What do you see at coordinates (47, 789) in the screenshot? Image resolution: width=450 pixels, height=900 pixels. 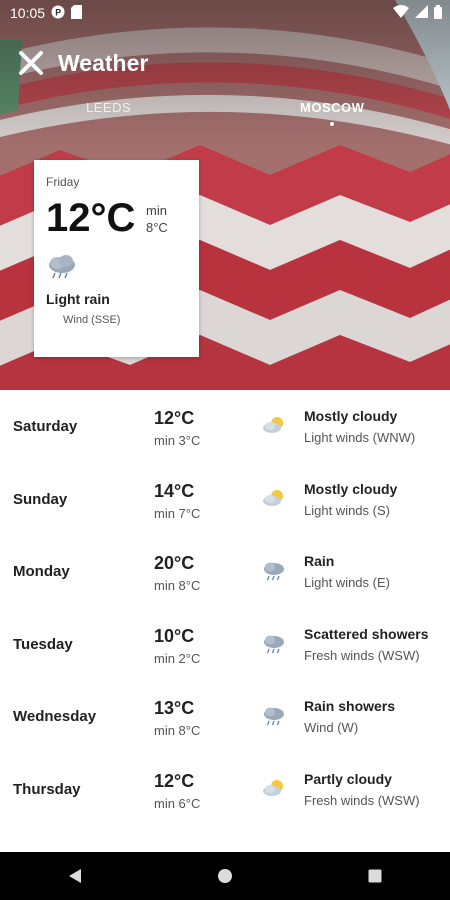 I see `forecast-day: Thursday` at bounding box center [47, 789].